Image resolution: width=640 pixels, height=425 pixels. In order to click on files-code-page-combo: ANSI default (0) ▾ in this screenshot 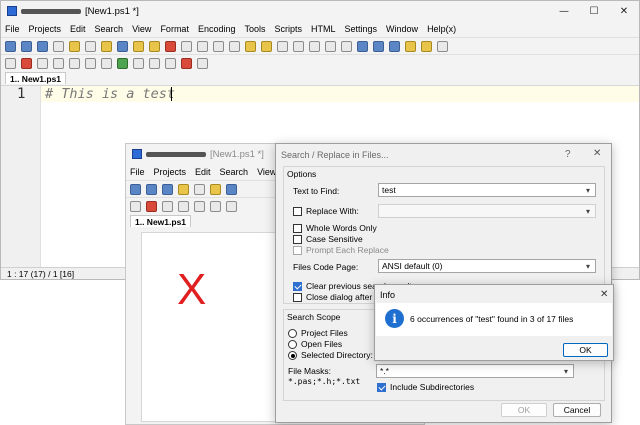, I will do `click(487, 266)`.